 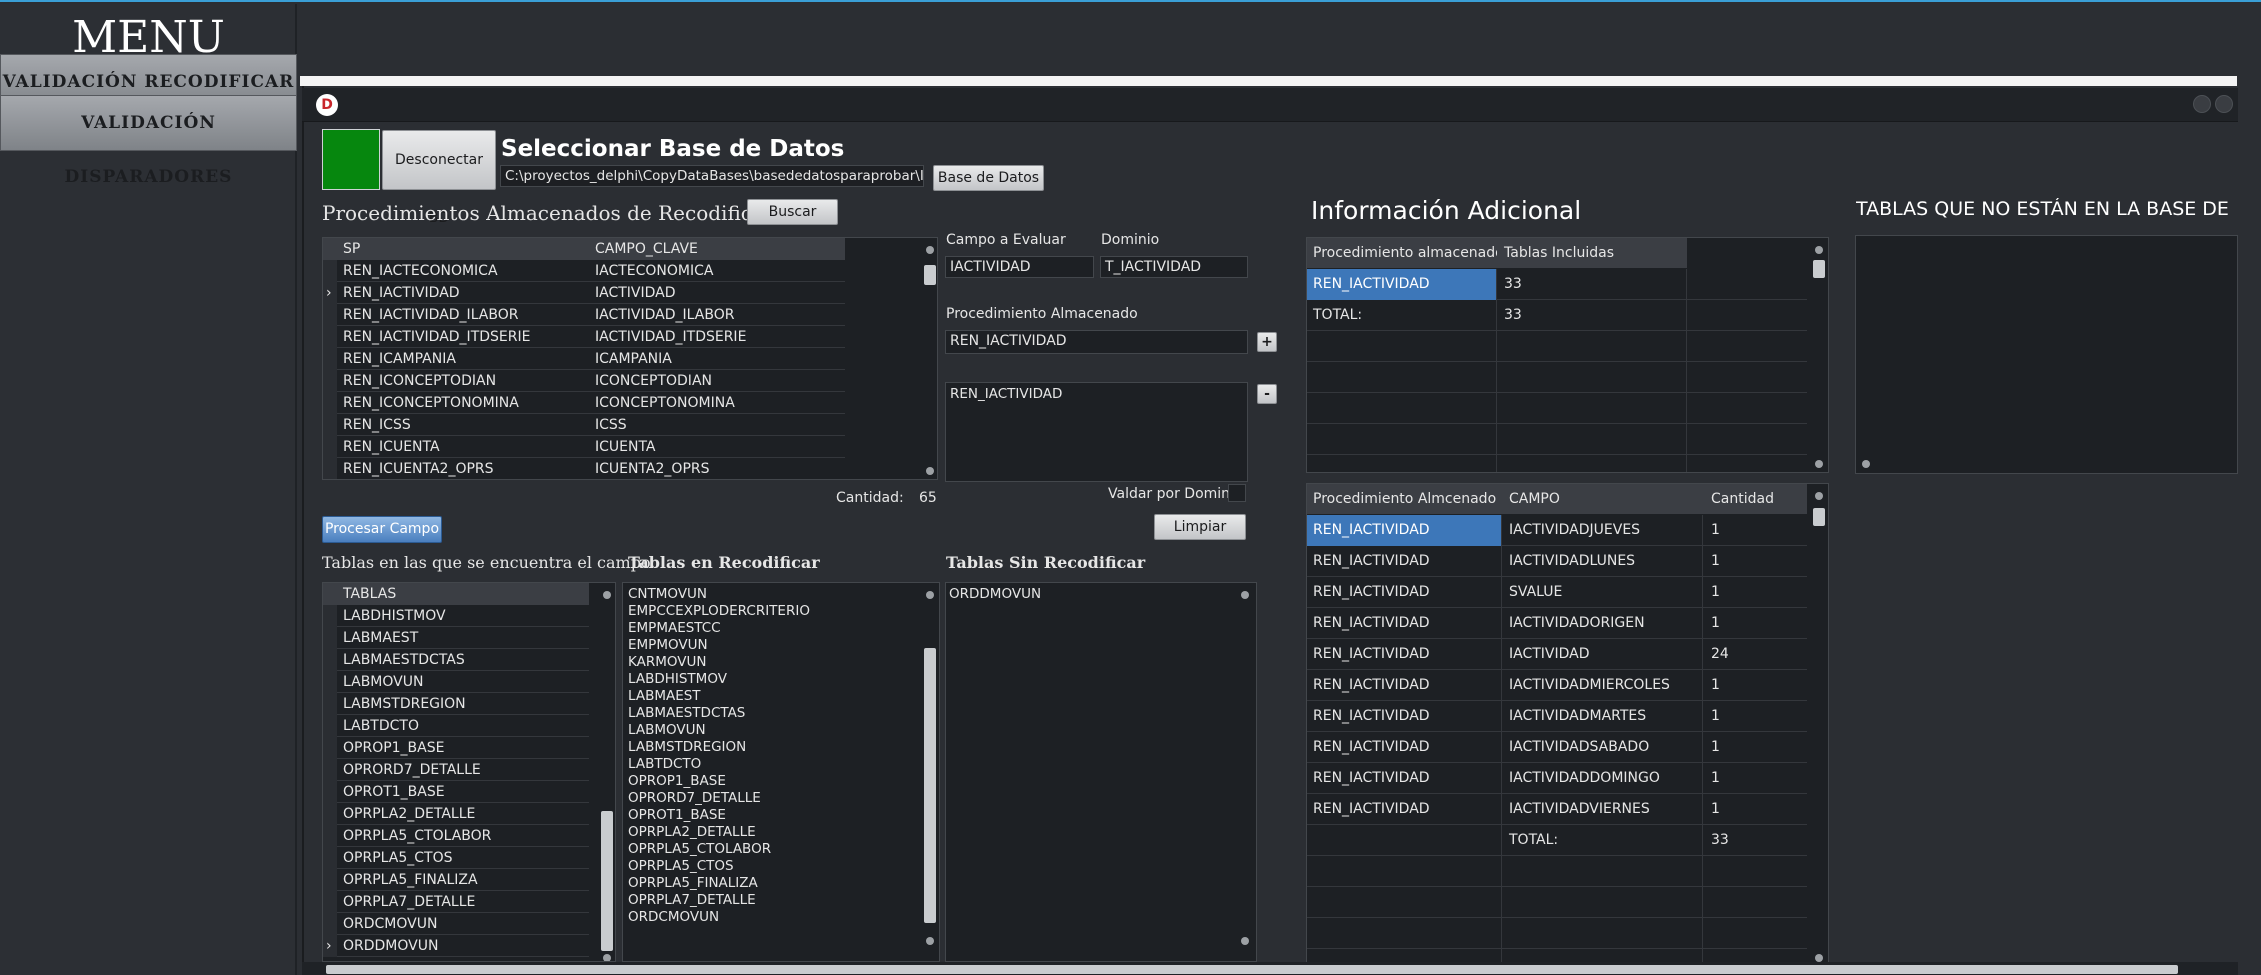 I want to click on tables-found-row: OPRPLA5_FINALIZA, so click(x=456, y=880).